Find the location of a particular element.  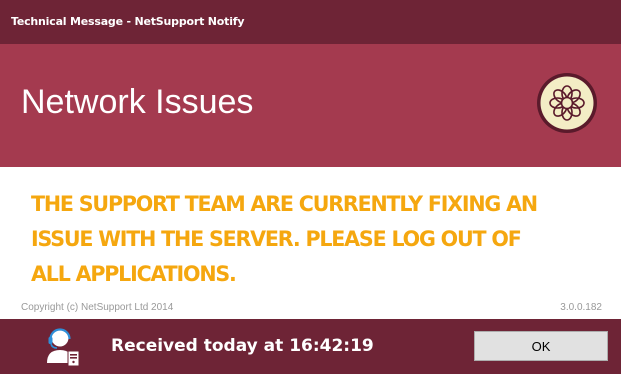

version-text: 3.0.0.182 is located at coordinates (581, 307).